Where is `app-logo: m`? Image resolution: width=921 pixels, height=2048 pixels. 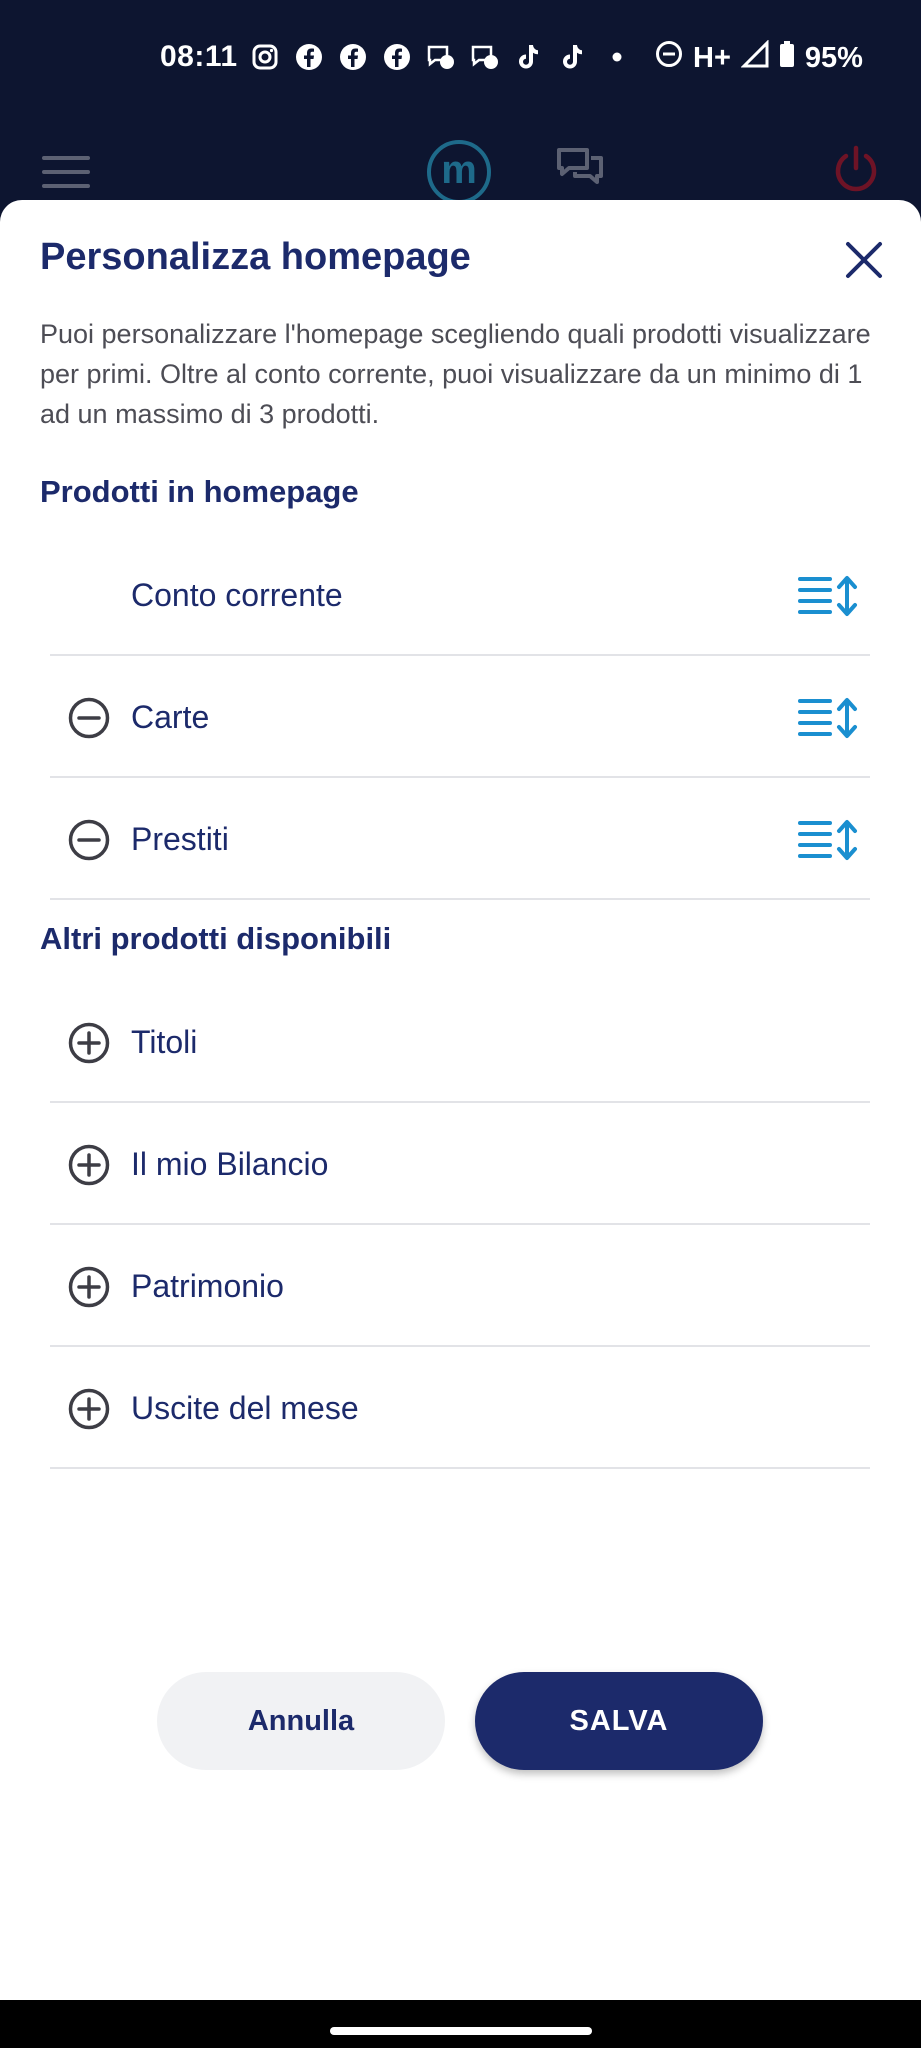 app-logo: m is located at coordinates (459, 172).